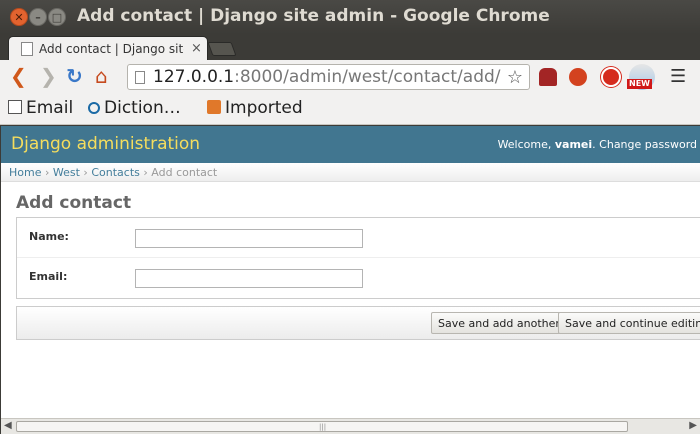 This screenshot has width=700, height=434. Describe the element at coordinates (194, 77) in the screenshot. I see `url-host: 127.0.0.1` at that location.